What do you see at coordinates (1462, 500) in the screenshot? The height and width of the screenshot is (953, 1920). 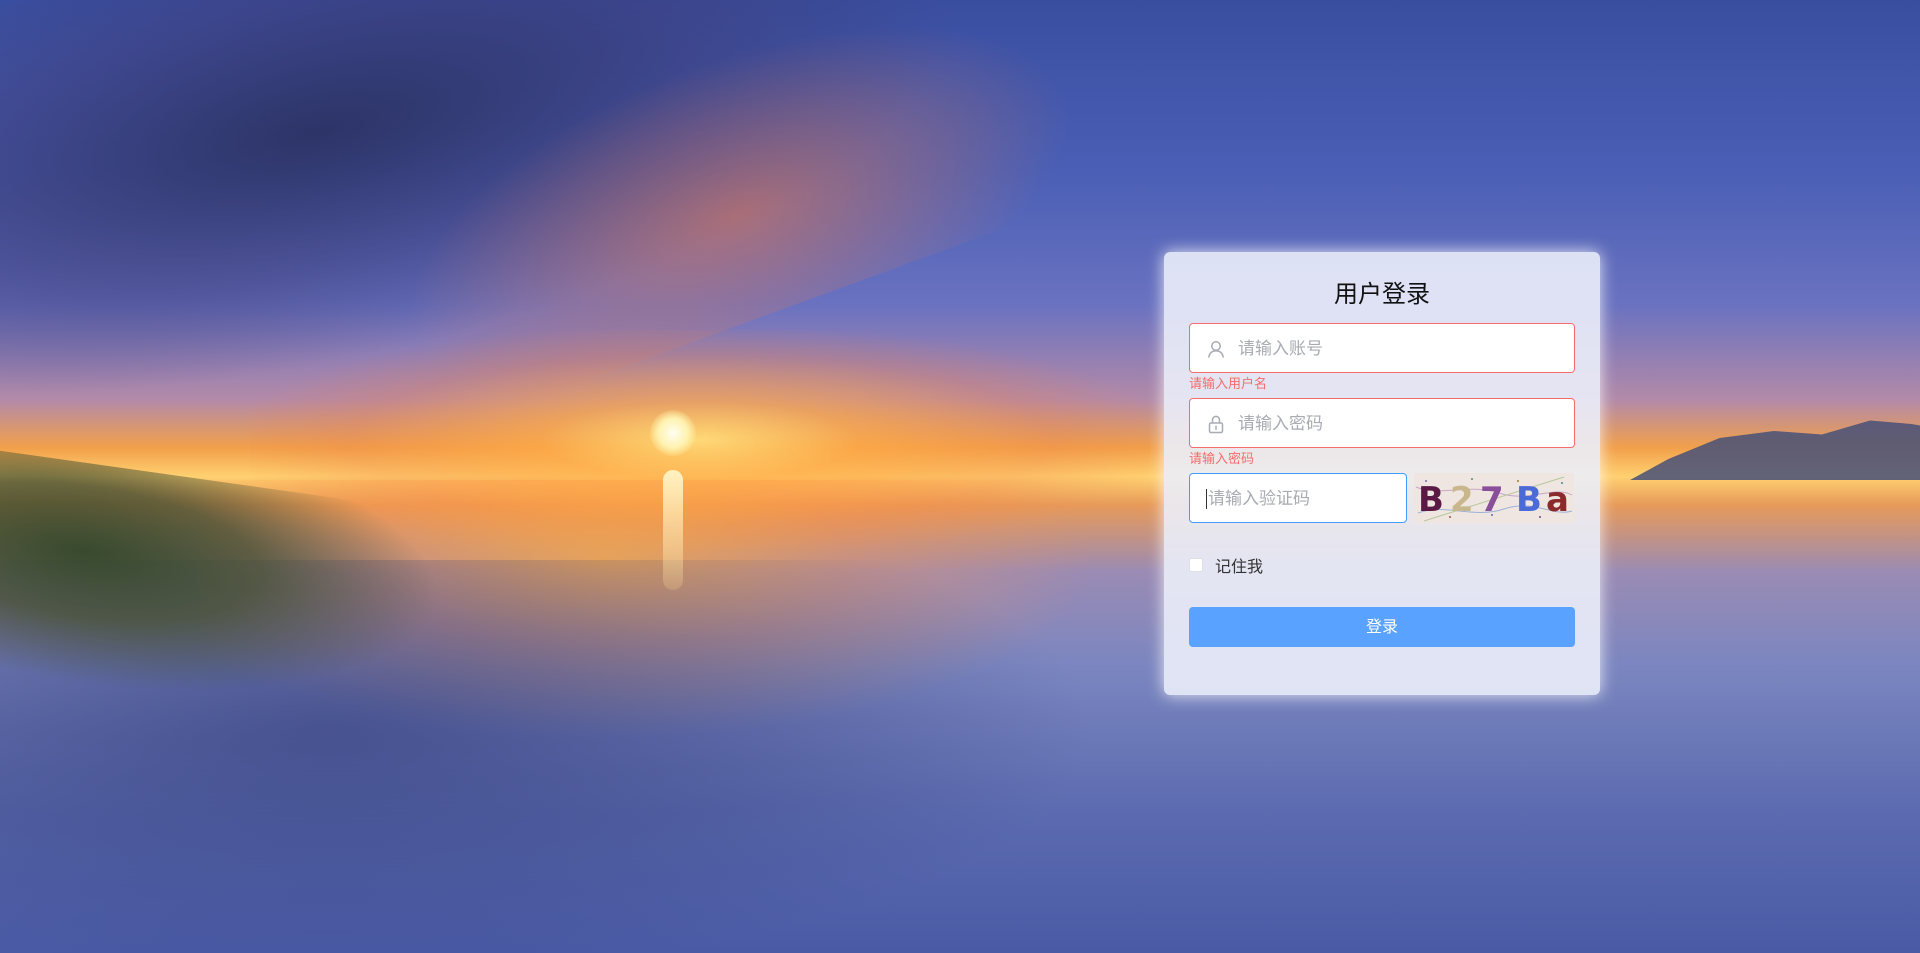 I see `captcha-char: 2` at bounding box center [1462, 500].